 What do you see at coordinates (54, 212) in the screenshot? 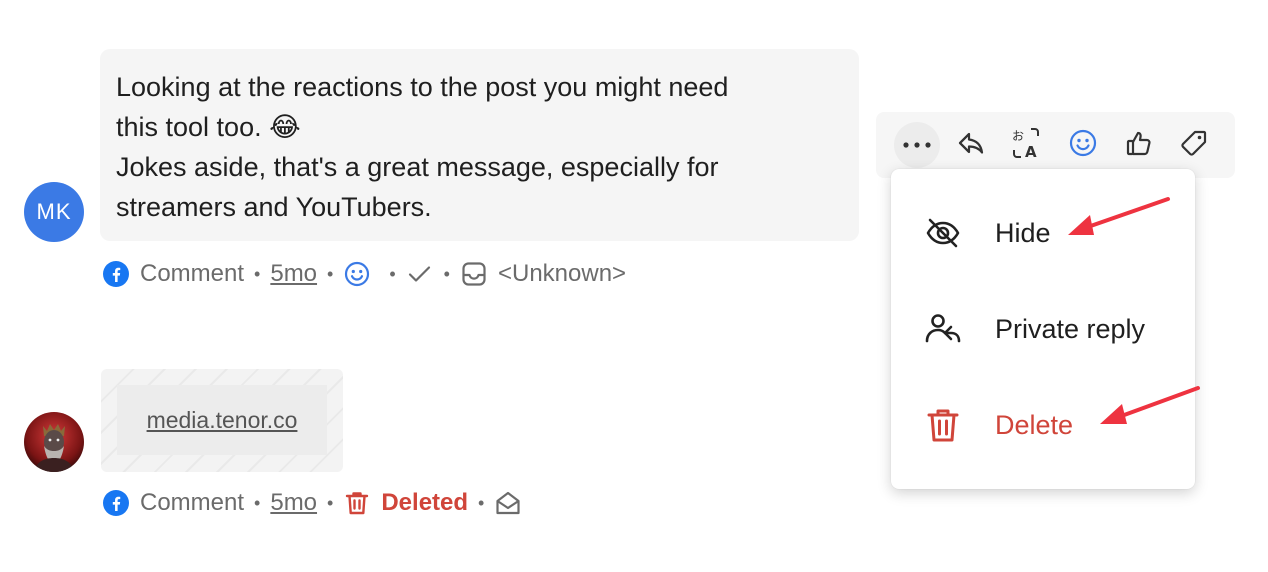
I see `avatar: MK` at bounding box center [54, 212].